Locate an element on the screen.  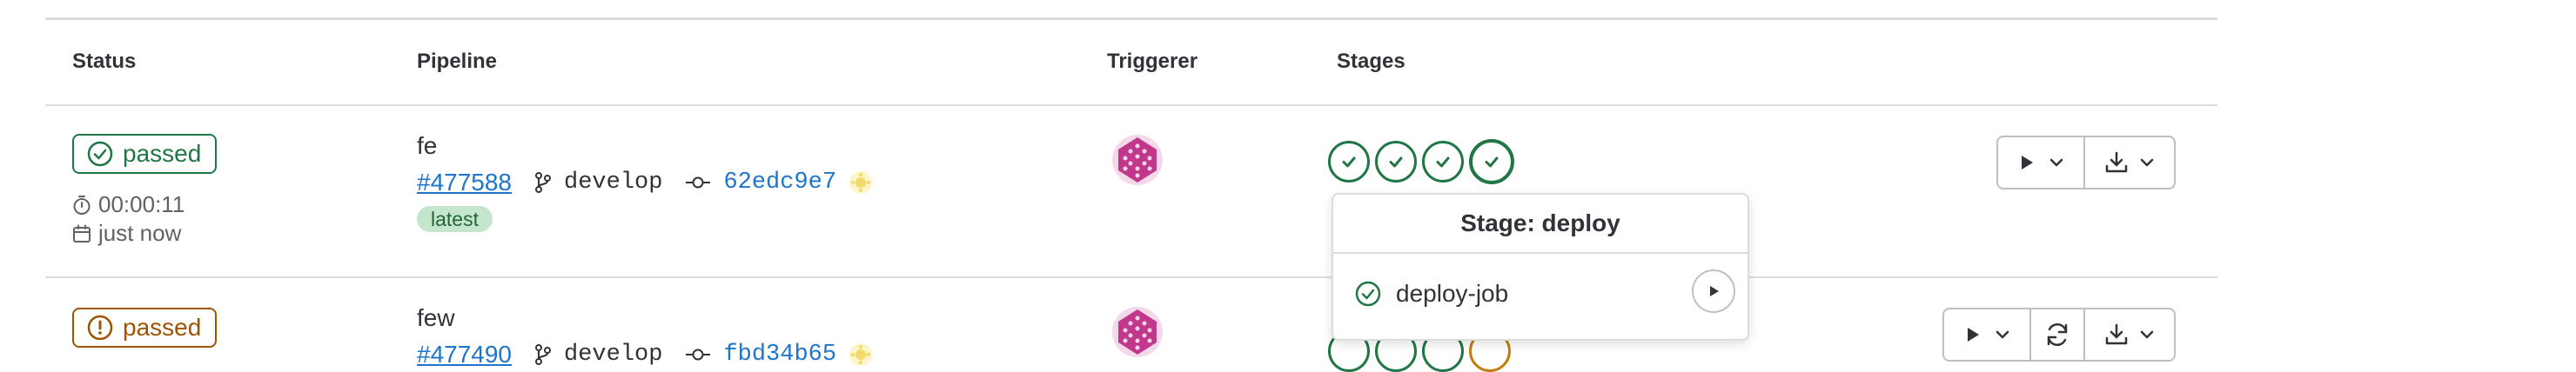
retry-icon is located at coordinates (2058, 334).